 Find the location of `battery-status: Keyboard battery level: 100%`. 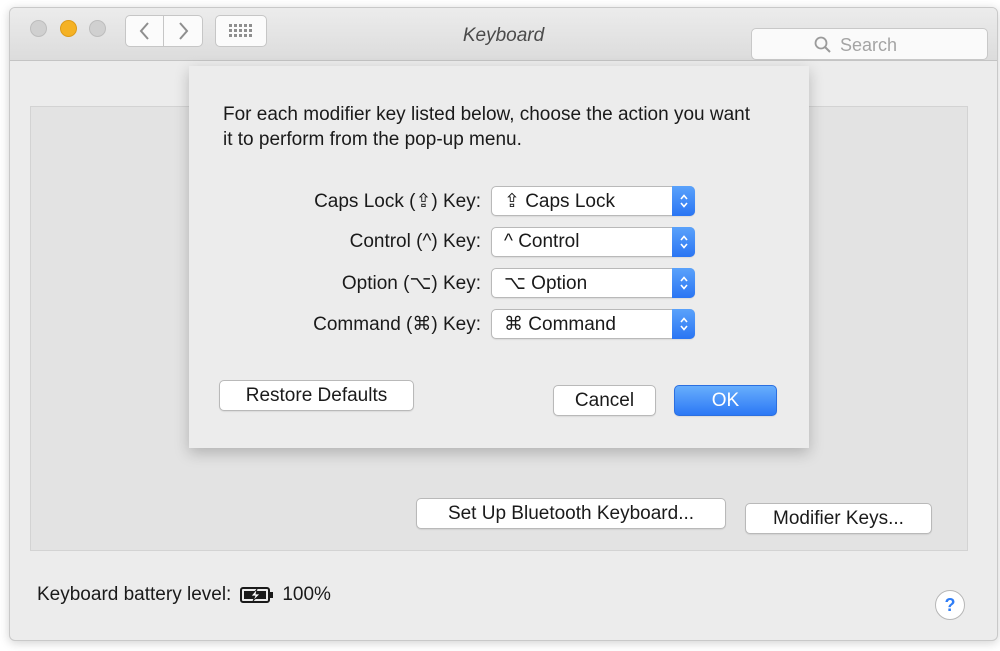

battery-status: Keyboard battery level: 100% is located at coordinates (184, 595).